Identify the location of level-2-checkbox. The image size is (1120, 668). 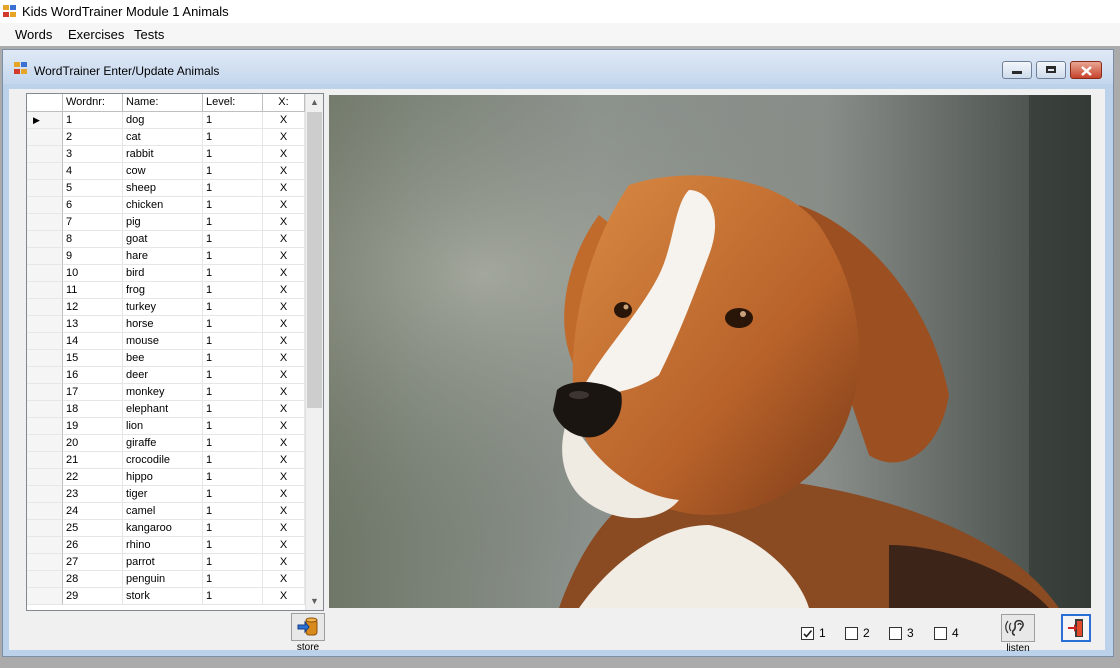
(851, 633).